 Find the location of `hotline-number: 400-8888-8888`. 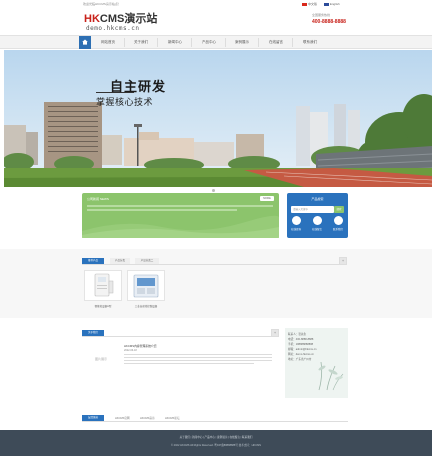

hotline-number: 400-8888-8888 is located at coordinates (329, 22).